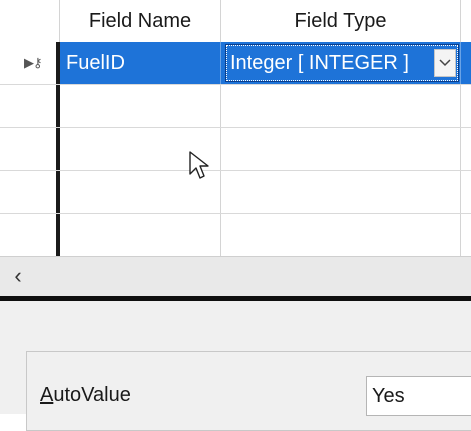 The image size is (471, 431). I want to click on field-type-dropdown: Integer [ INTEGER ], so click(342, 63).